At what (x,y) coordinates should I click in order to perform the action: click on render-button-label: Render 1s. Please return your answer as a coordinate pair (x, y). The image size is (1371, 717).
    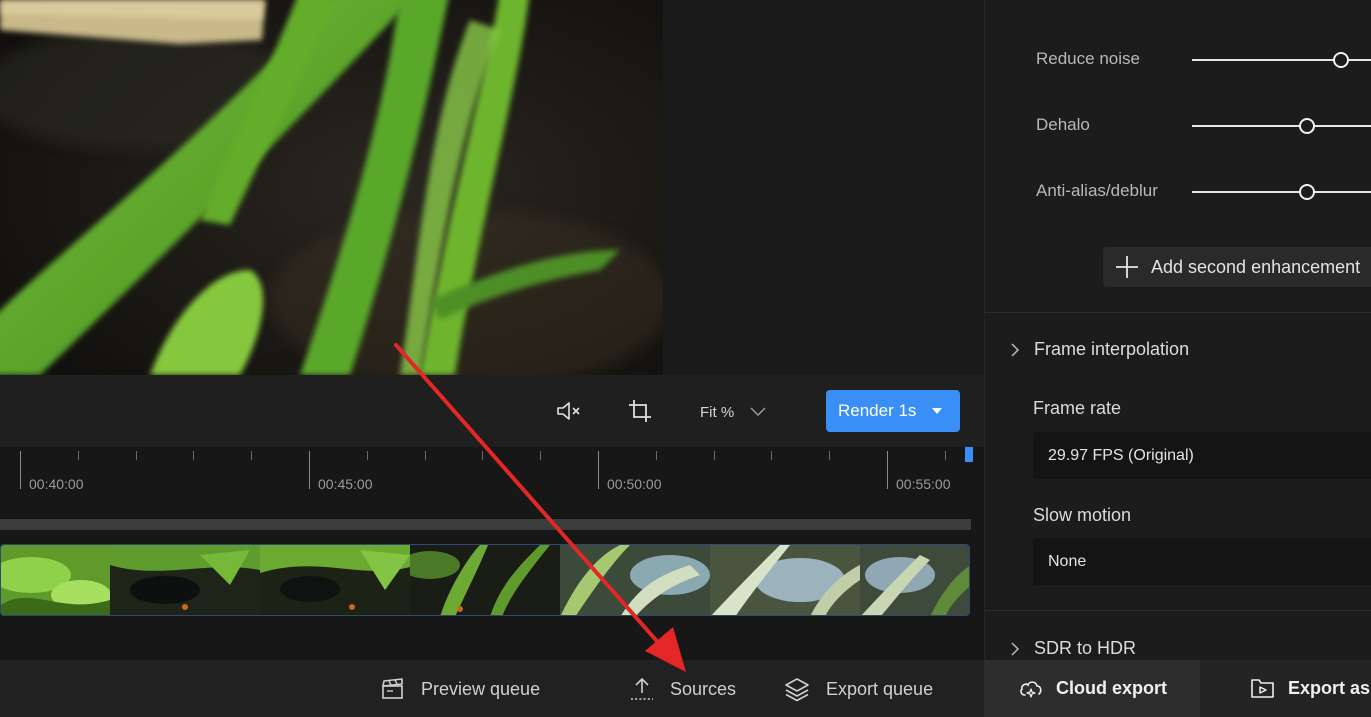
    Looking at the image, I should click on (877, 410).